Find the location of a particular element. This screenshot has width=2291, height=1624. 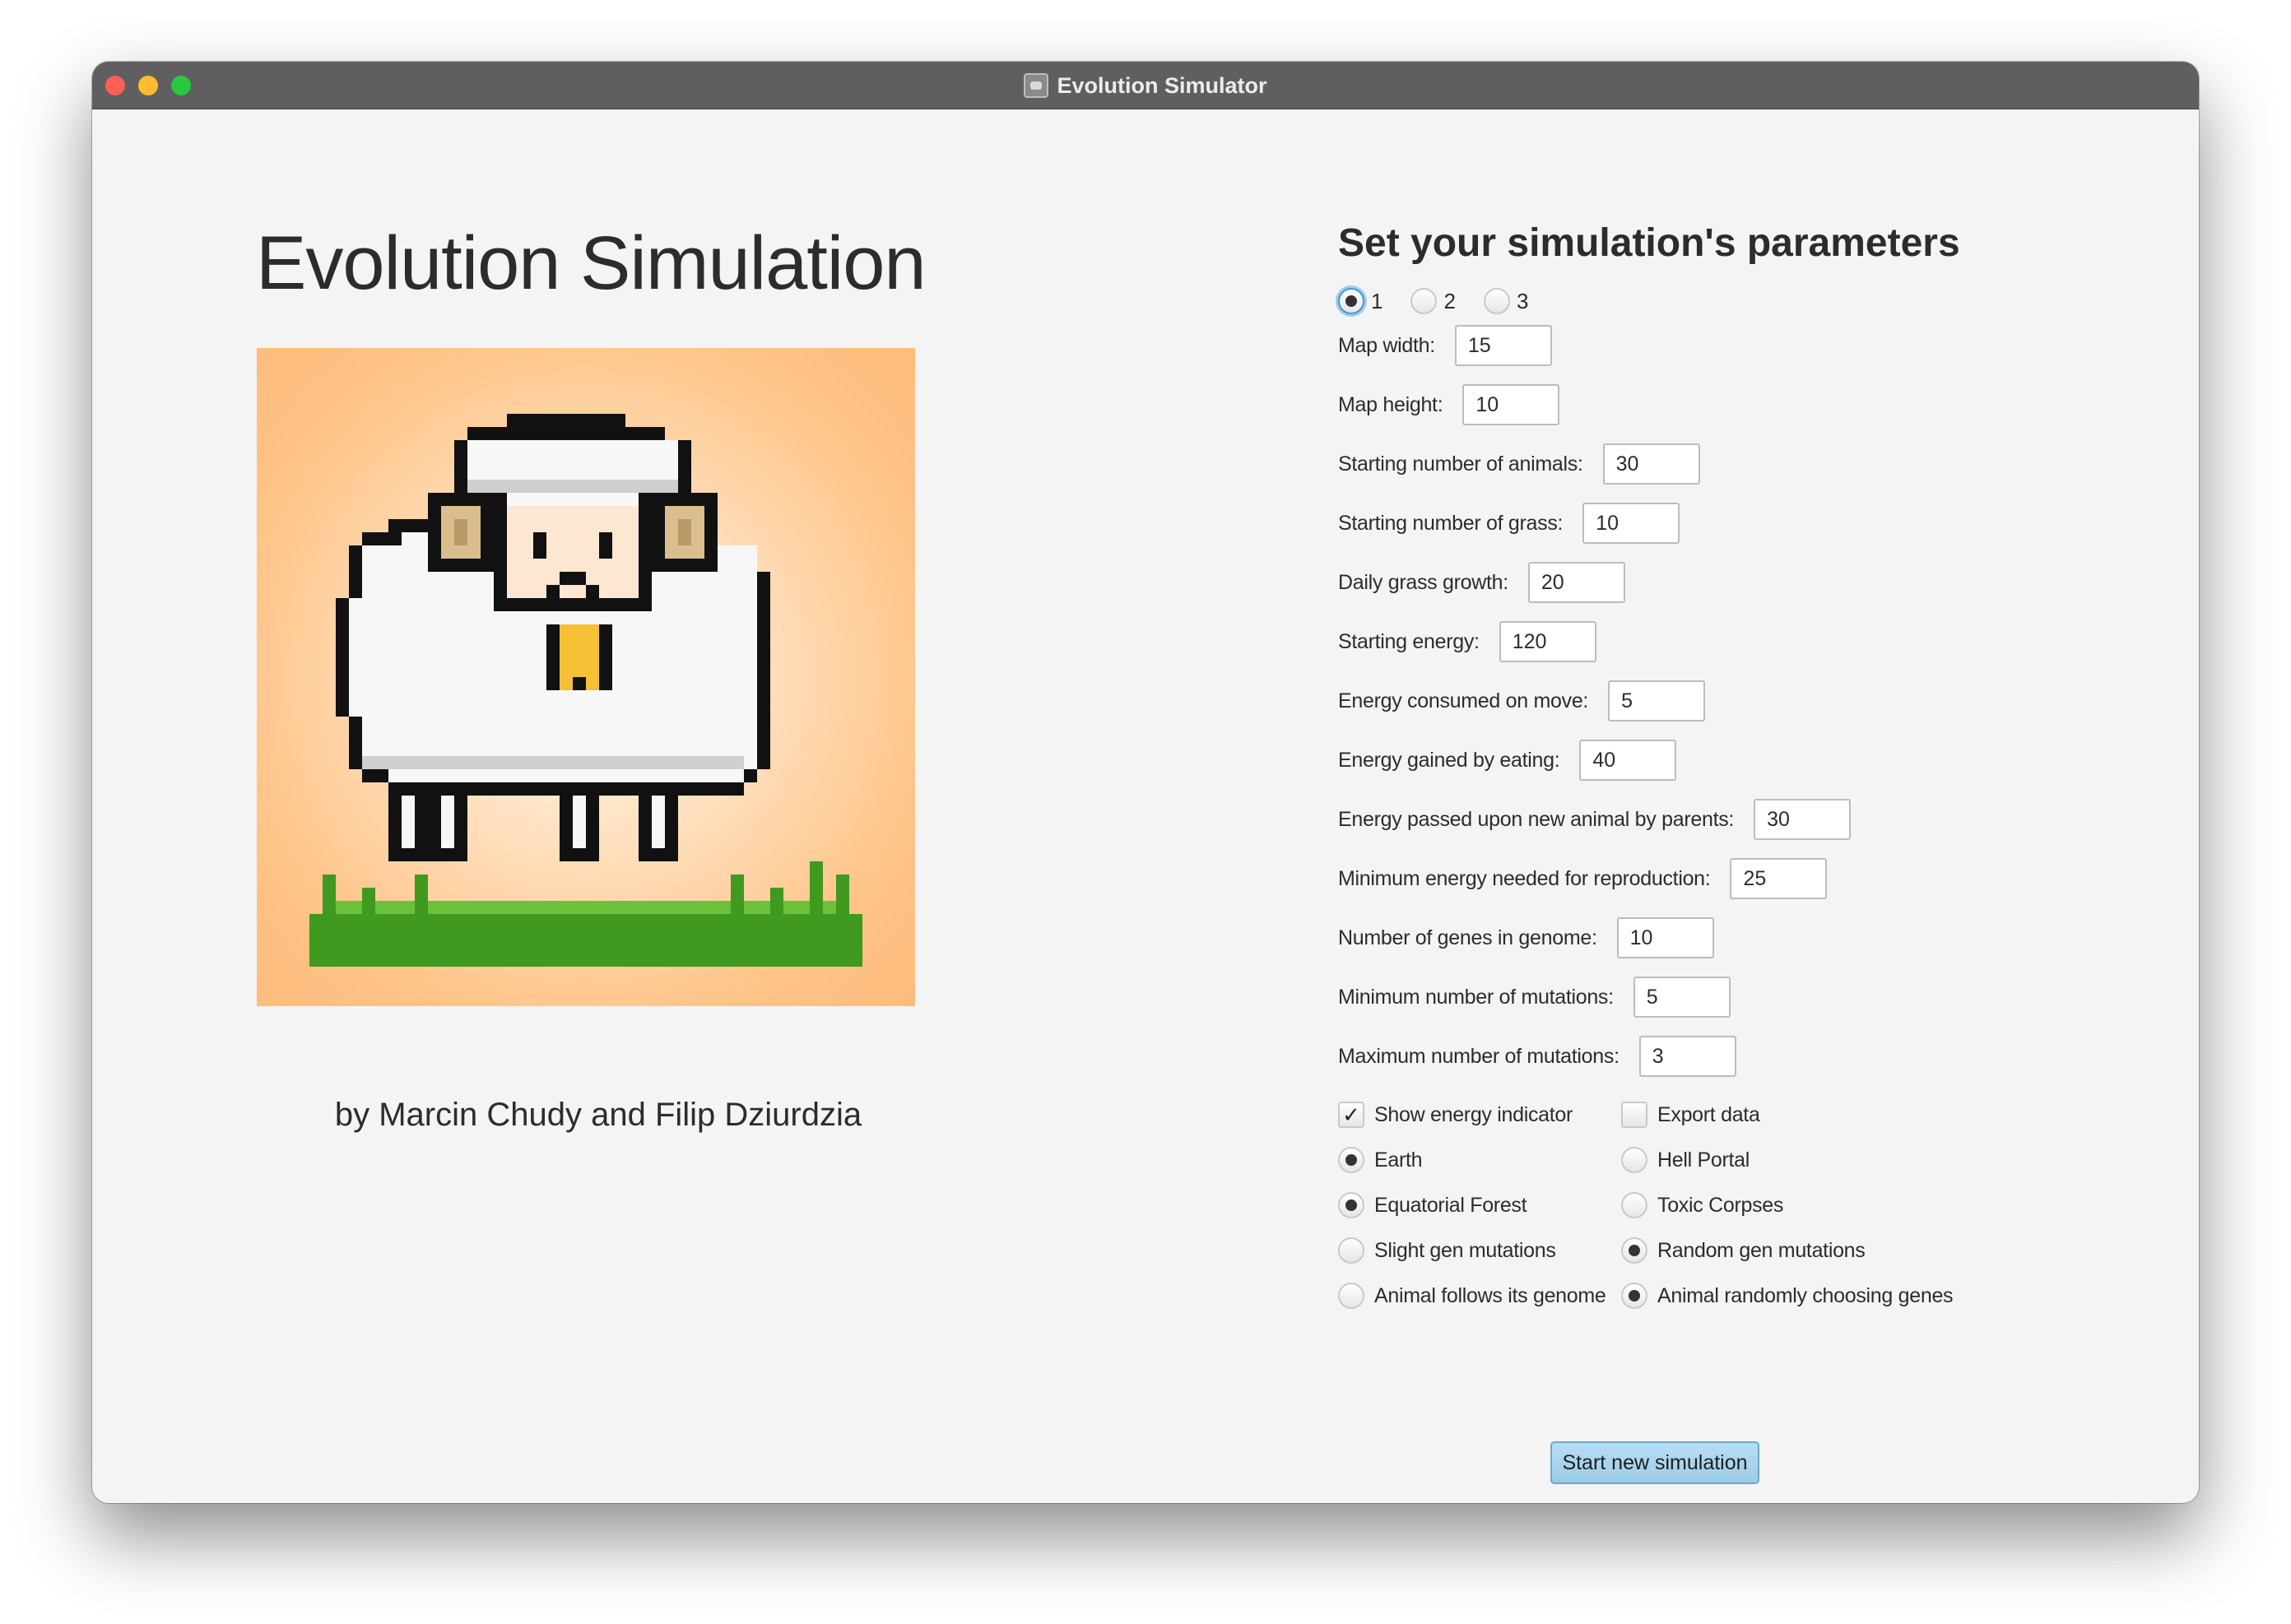

eating-energy-input is located at coordinates (1628, 760).